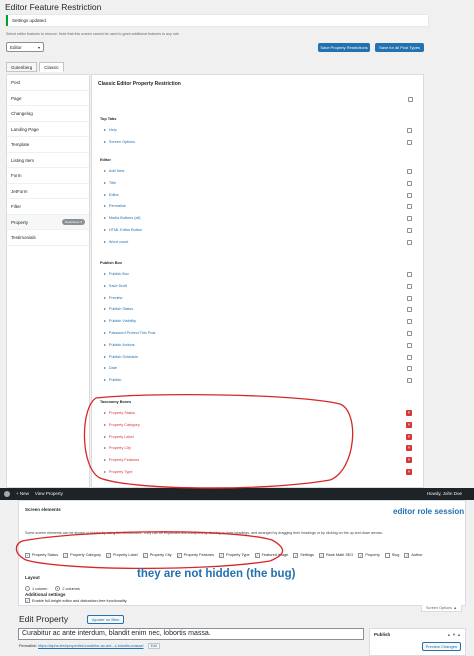 The image size is (474, 656). Describe the element at coordinates (48, 222) in the screenshot. I see `sidebar-item-property: Property Restricted: 6` at that location.